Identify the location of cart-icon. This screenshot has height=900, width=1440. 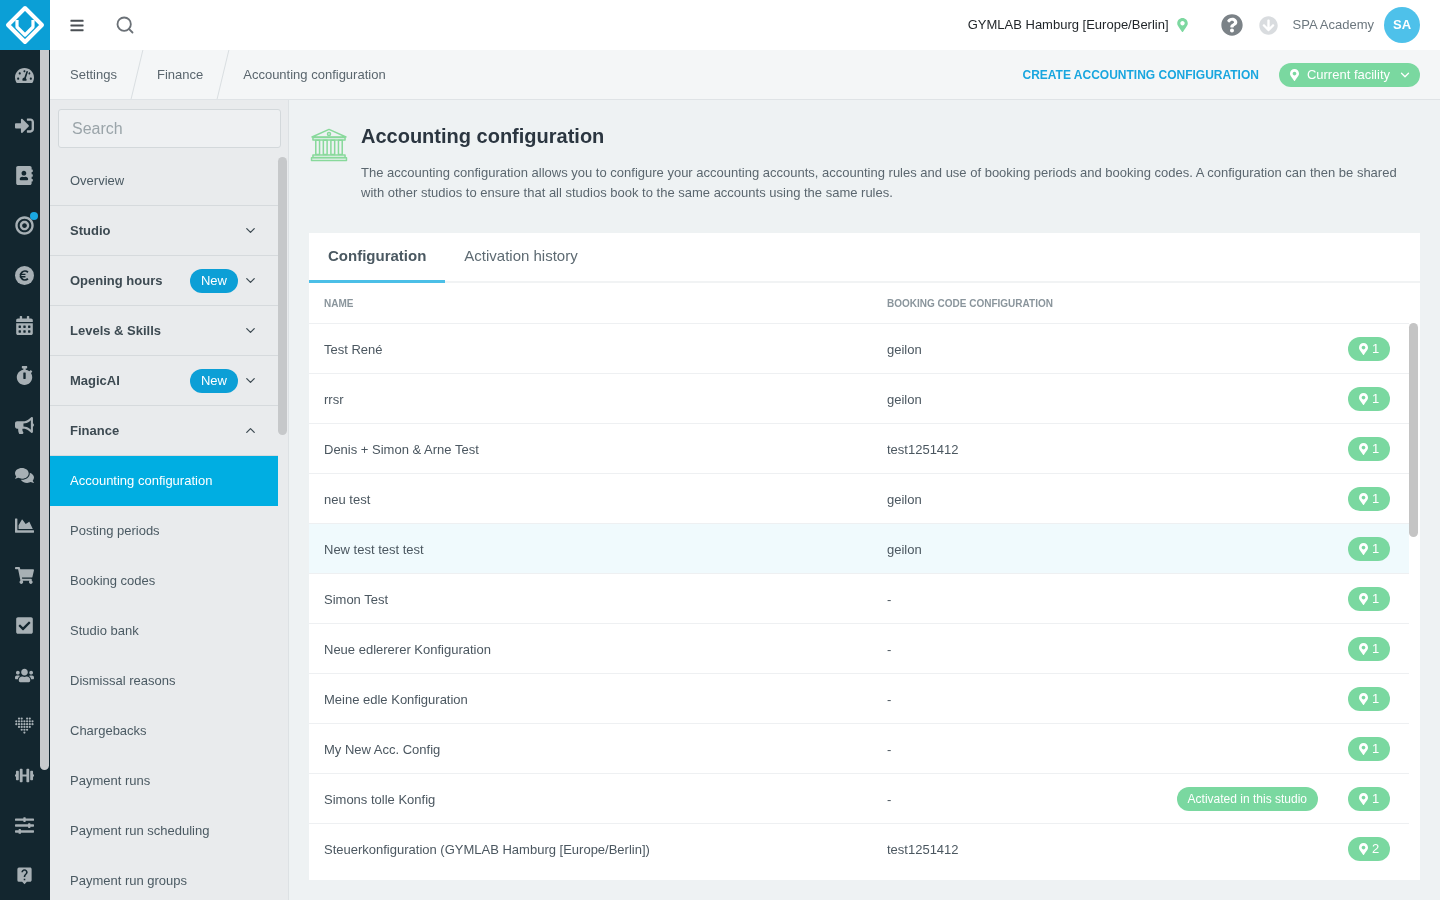
(24, 575).